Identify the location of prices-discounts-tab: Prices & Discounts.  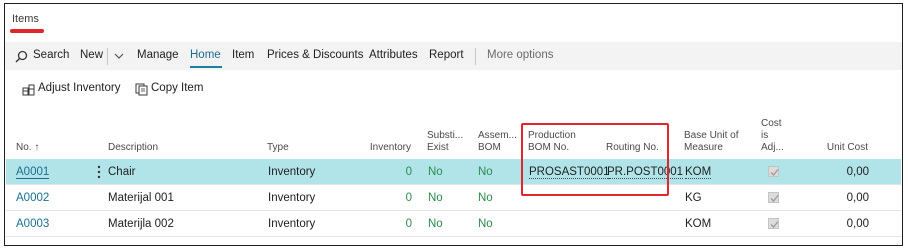
(315, 55).